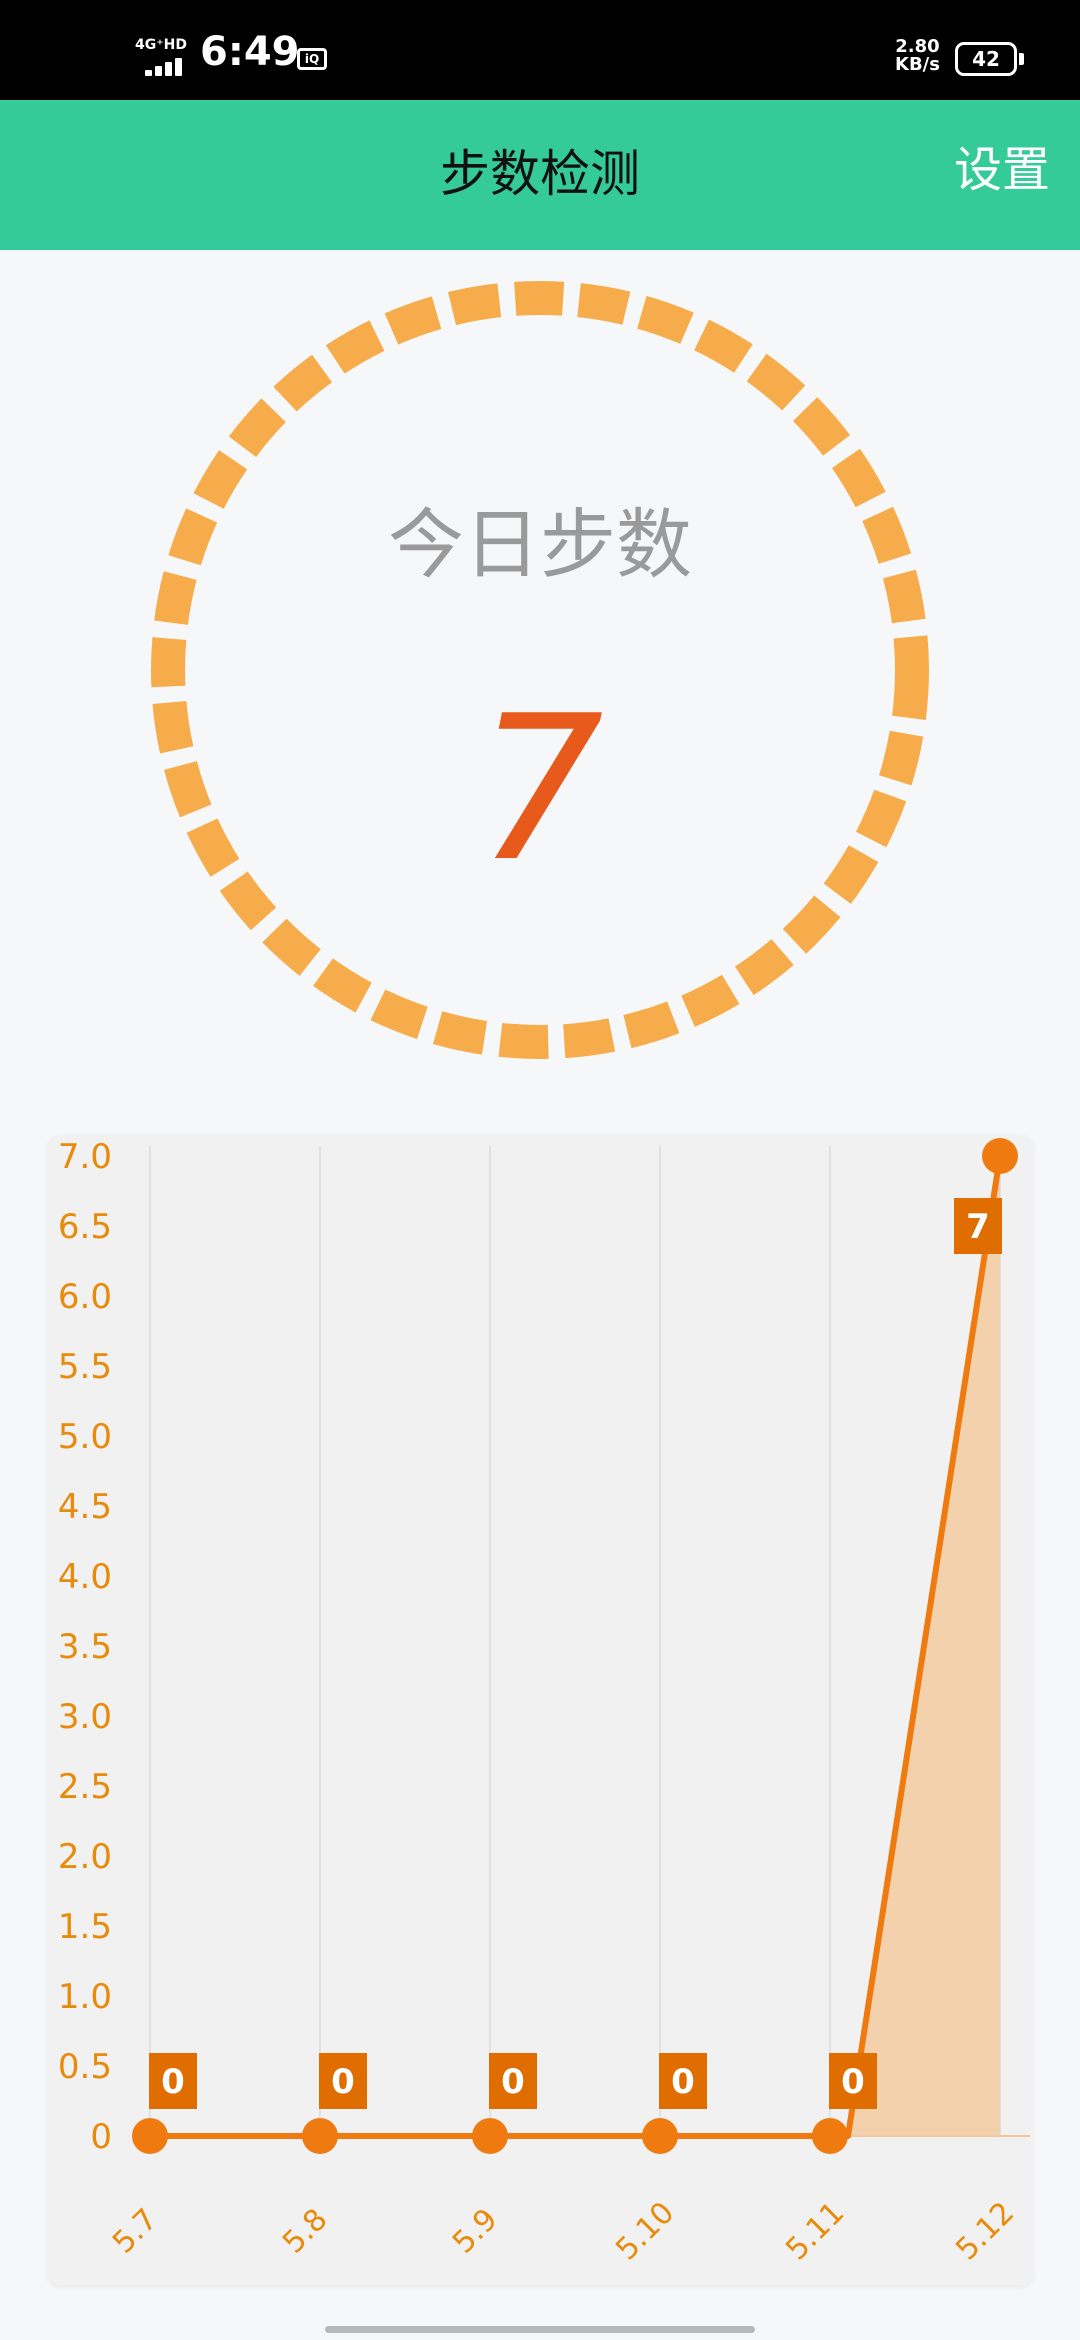 This screenshot has height=2340, width=1080. Describe the element at coordinates (1021, 59) in the screenshot. I see `battery-tip` at that location.